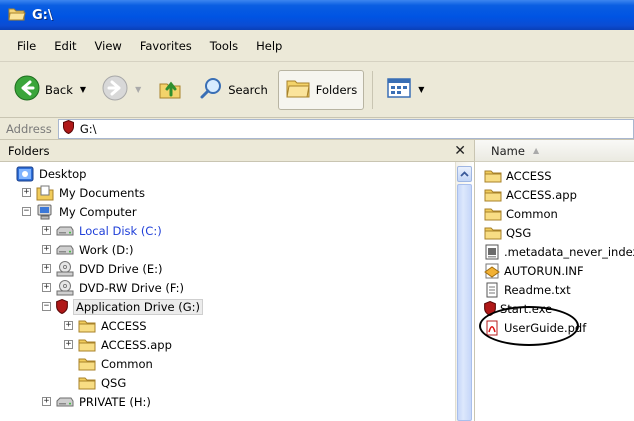 This screenshot has width=634, height=421. I want to click on my-documents-icon, so click(45, 193).